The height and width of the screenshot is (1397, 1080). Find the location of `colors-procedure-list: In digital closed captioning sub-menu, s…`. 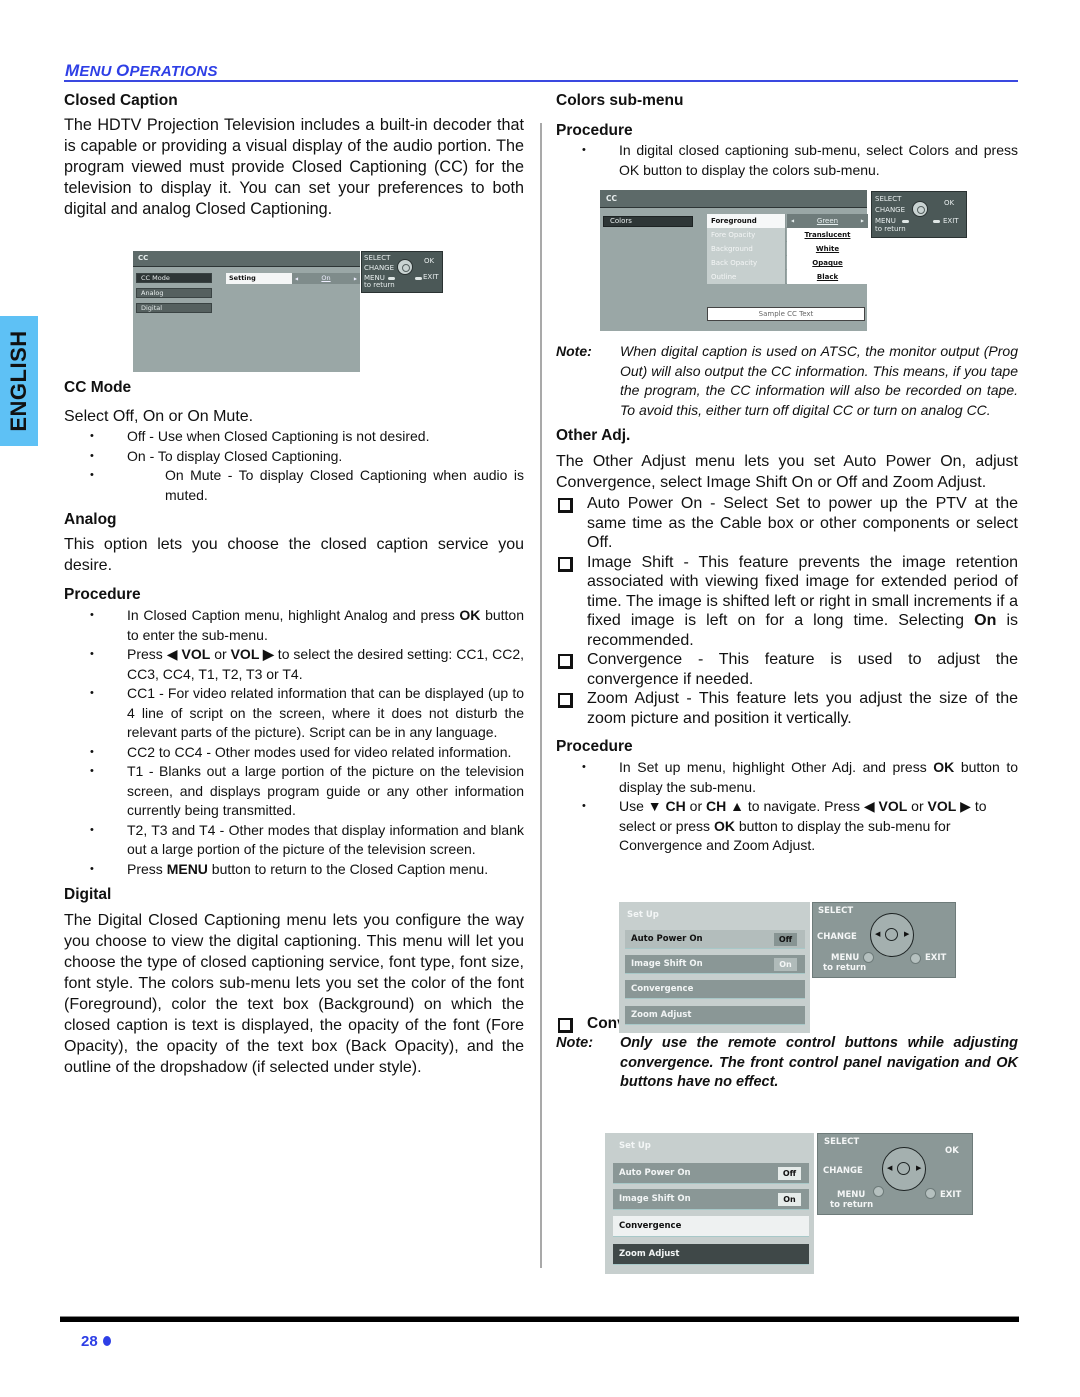

colors-procedure-list: In digital closed captioning sub-menu, s… is located at coordinates (787, 160).